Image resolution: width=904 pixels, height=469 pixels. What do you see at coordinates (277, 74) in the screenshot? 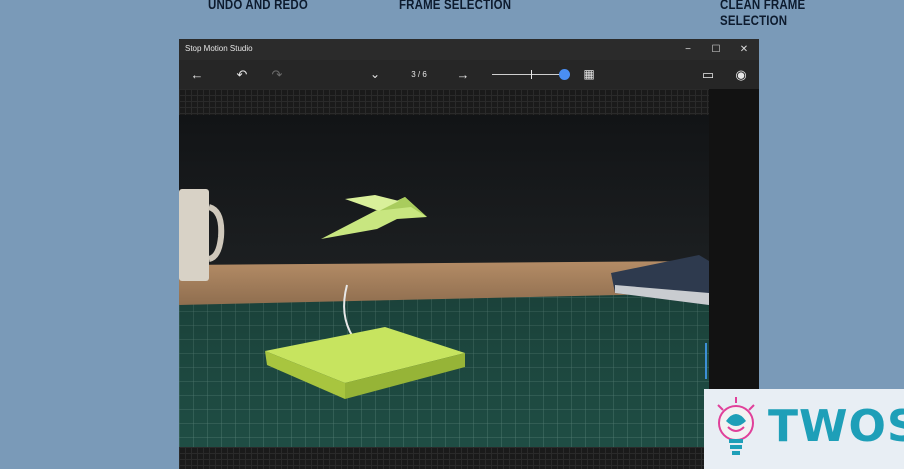
I see `redo-icon: ↷` at bounding box center [277, 74].